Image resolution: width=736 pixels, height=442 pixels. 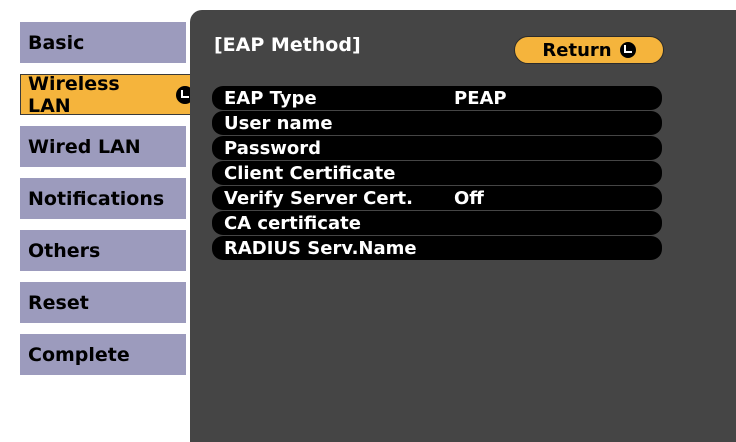 I want to click on row-label: CA certificate, so click(x=292, y=223).